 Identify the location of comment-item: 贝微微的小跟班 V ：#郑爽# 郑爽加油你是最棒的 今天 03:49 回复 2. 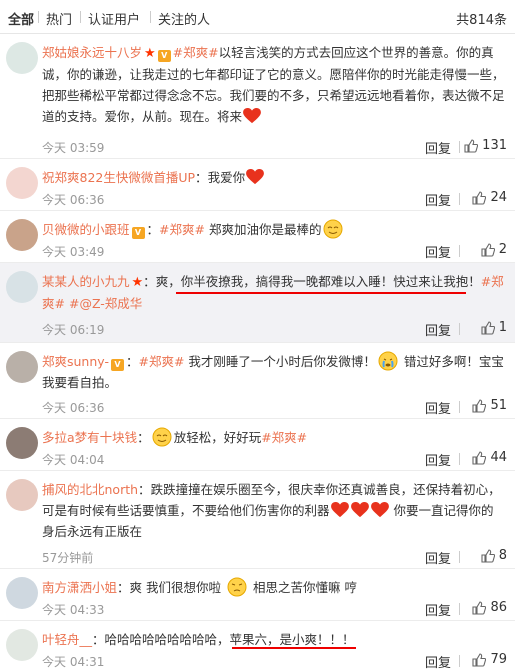
(257, 237).